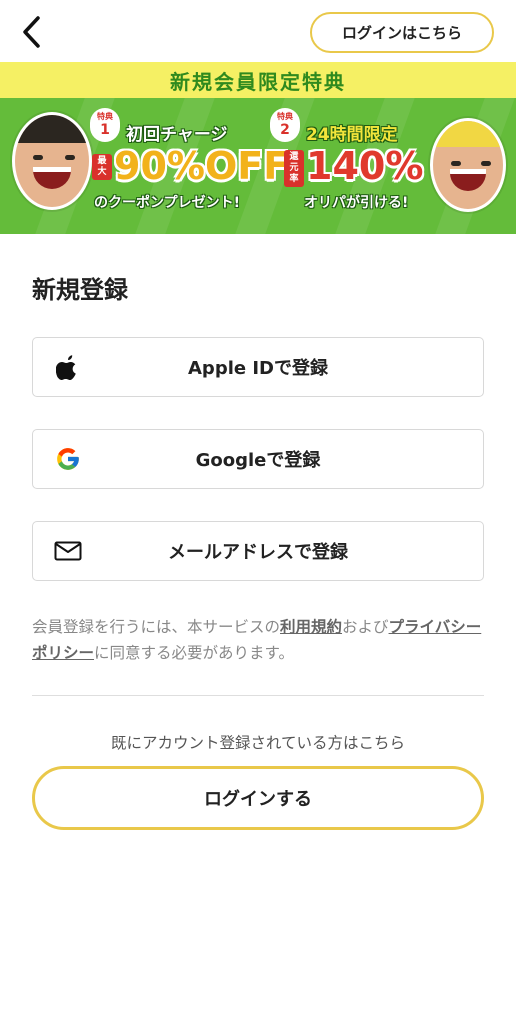 Image resolution: width=516 pixels, height=1024 pixels. Describe the element at coordinates (68, 551) in the screenshot. I see `mail-icon` at that location.